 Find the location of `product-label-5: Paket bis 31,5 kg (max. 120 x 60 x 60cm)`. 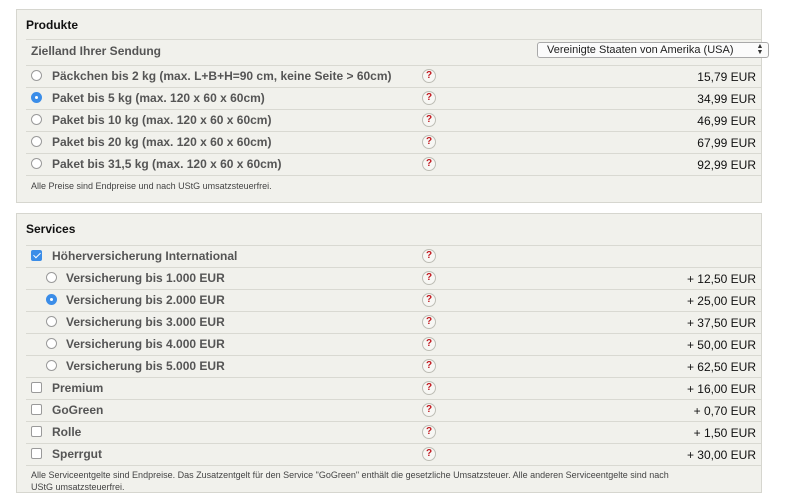

product-label-5: Paket bis 31,5 kg (max. 120 x 60 x 60cm) is located at coordinates (167, 164).